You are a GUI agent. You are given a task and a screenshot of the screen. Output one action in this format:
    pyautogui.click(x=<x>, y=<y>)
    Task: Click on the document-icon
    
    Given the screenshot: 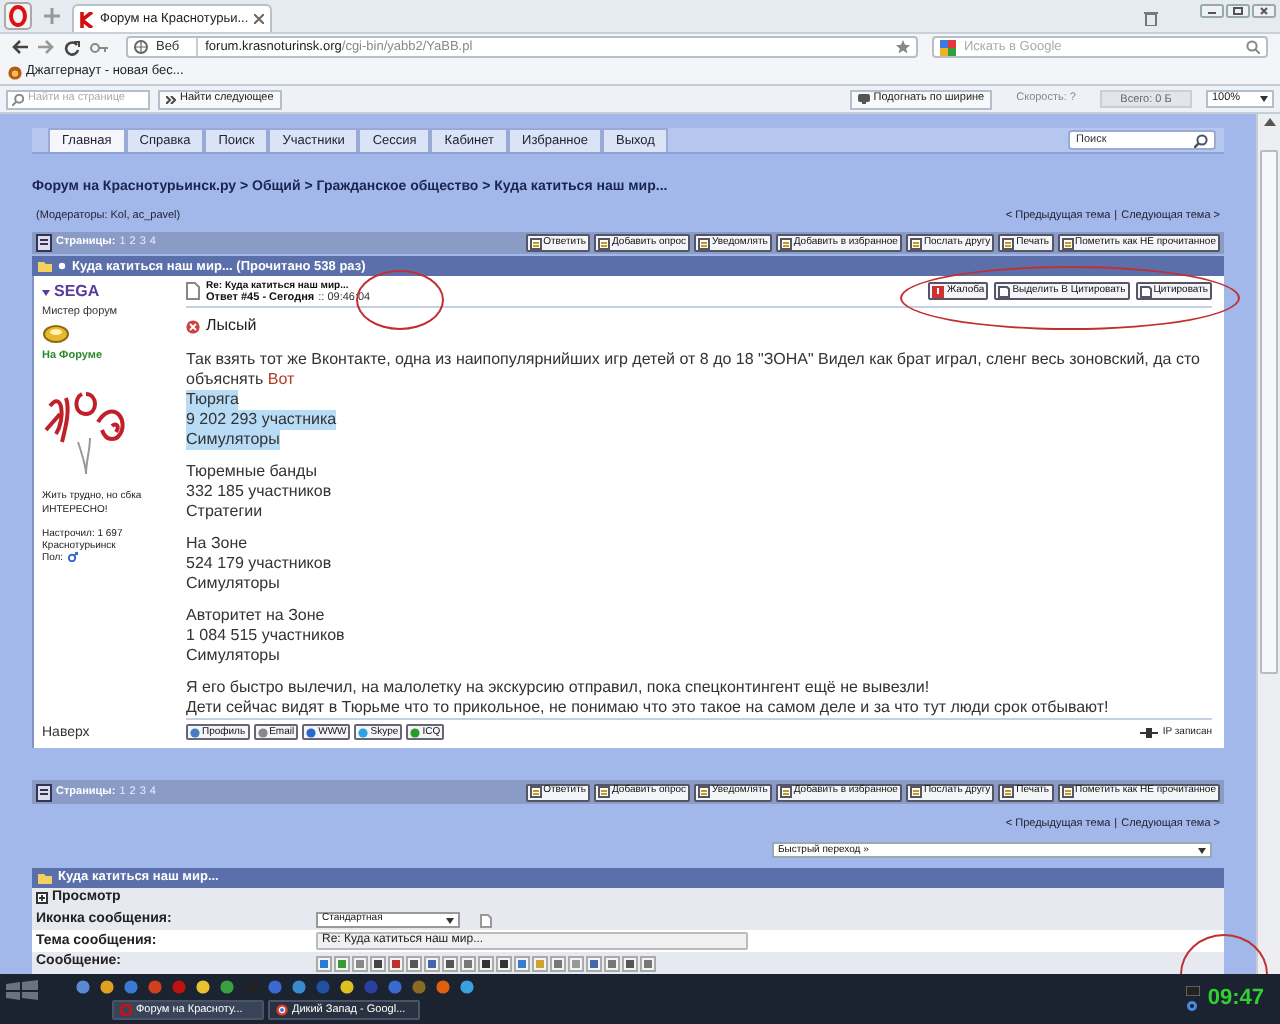 What is the action you would take?
    pyautogui.click(x=193, y=291)
    